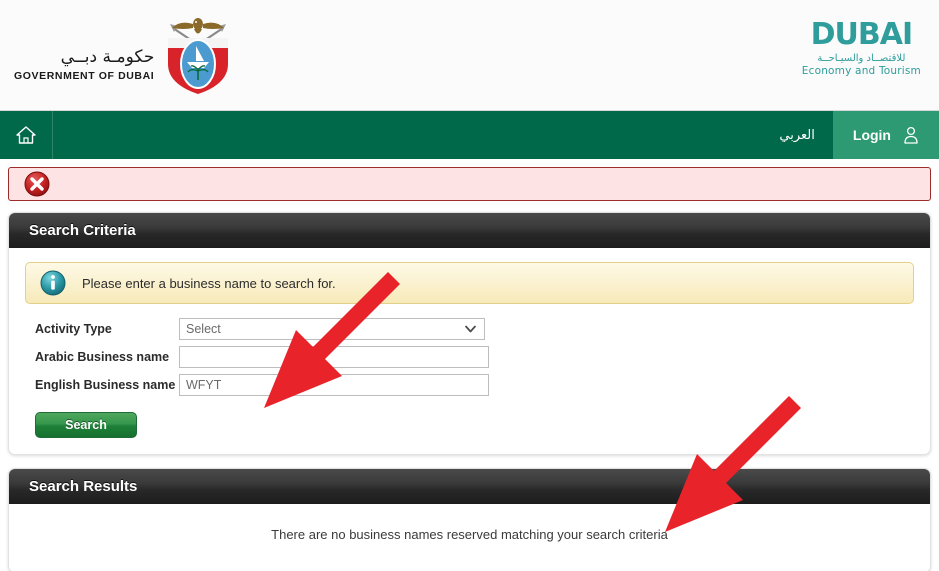 The image size is (939, 571). I want to click on government-of-dubai-logo: حكومـة دبــي GOVERNMENT OF DUBAI, so click(125, 56).